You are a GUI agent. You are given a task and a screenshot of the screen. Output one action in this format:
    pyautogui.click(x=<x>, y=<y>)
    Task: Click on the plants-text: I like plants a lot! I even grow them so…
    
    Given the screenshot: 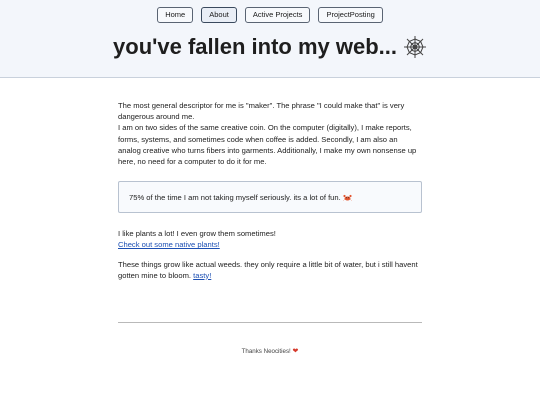 What is the action you would take?
    pyautogui.click(x=197, y=234)
    